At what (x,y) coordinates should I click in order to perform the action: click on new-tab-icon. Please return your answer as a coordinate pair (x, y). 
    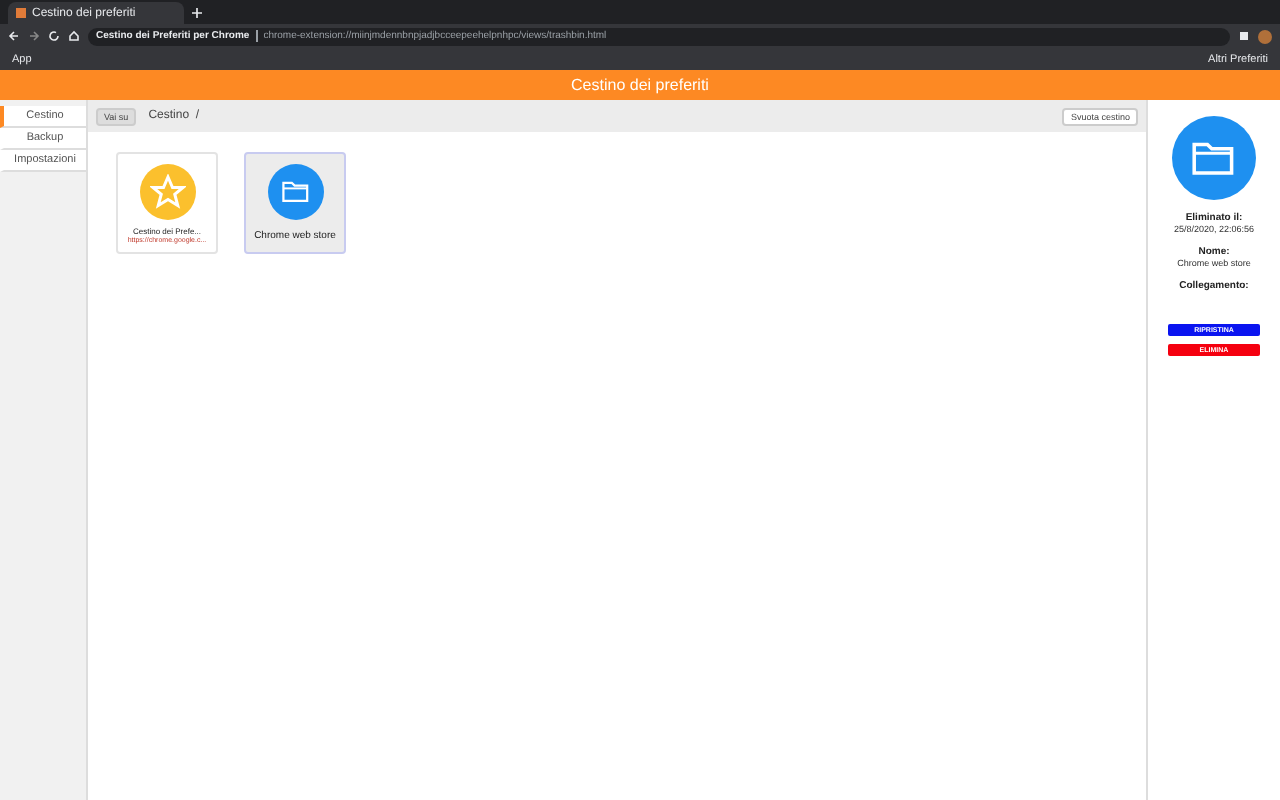
    Looking at the image, I should click on (197, 13).